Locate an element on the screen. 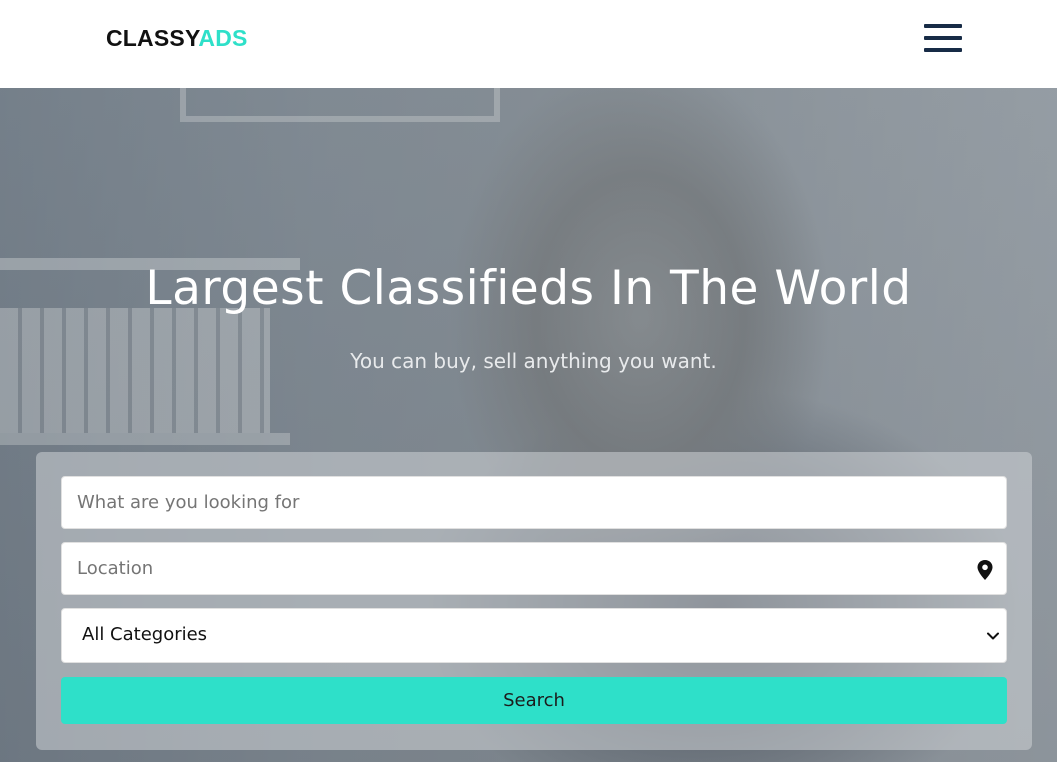 This screenshot has width=1057, height=762. location-field-container is located at coordinates (534, 568).